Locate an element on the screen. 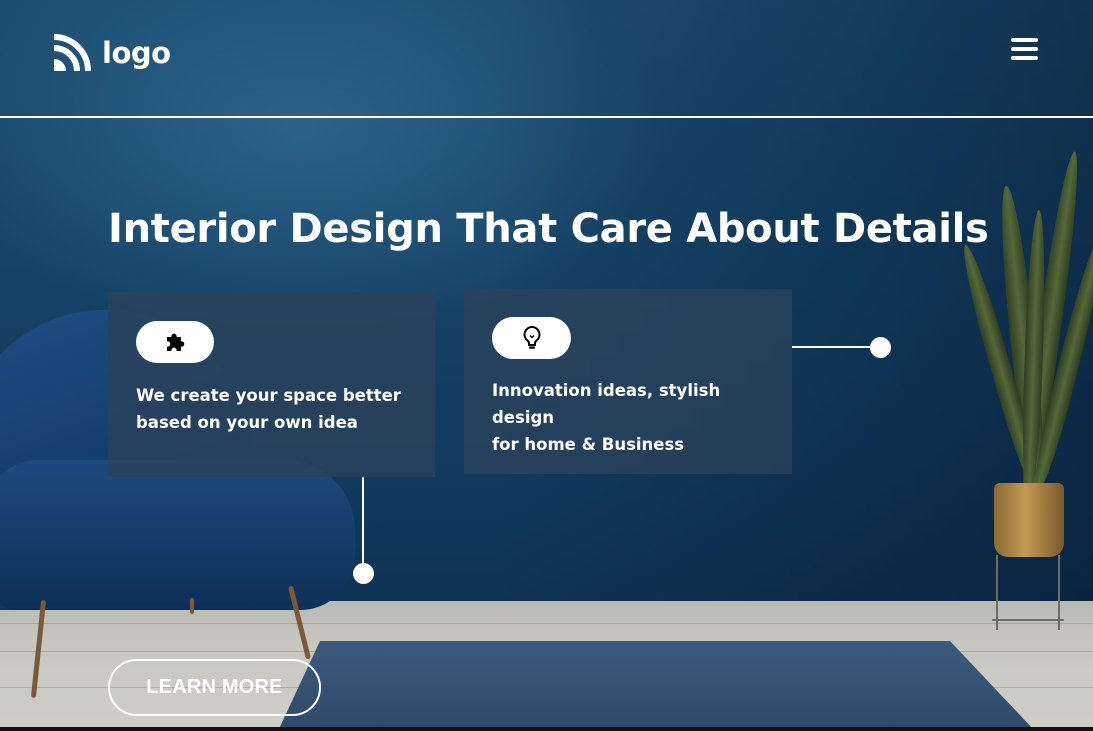 Image resolution: width=1093 pixels, height=731 pixels. bottom-edge is located at coordinates (546, 729).